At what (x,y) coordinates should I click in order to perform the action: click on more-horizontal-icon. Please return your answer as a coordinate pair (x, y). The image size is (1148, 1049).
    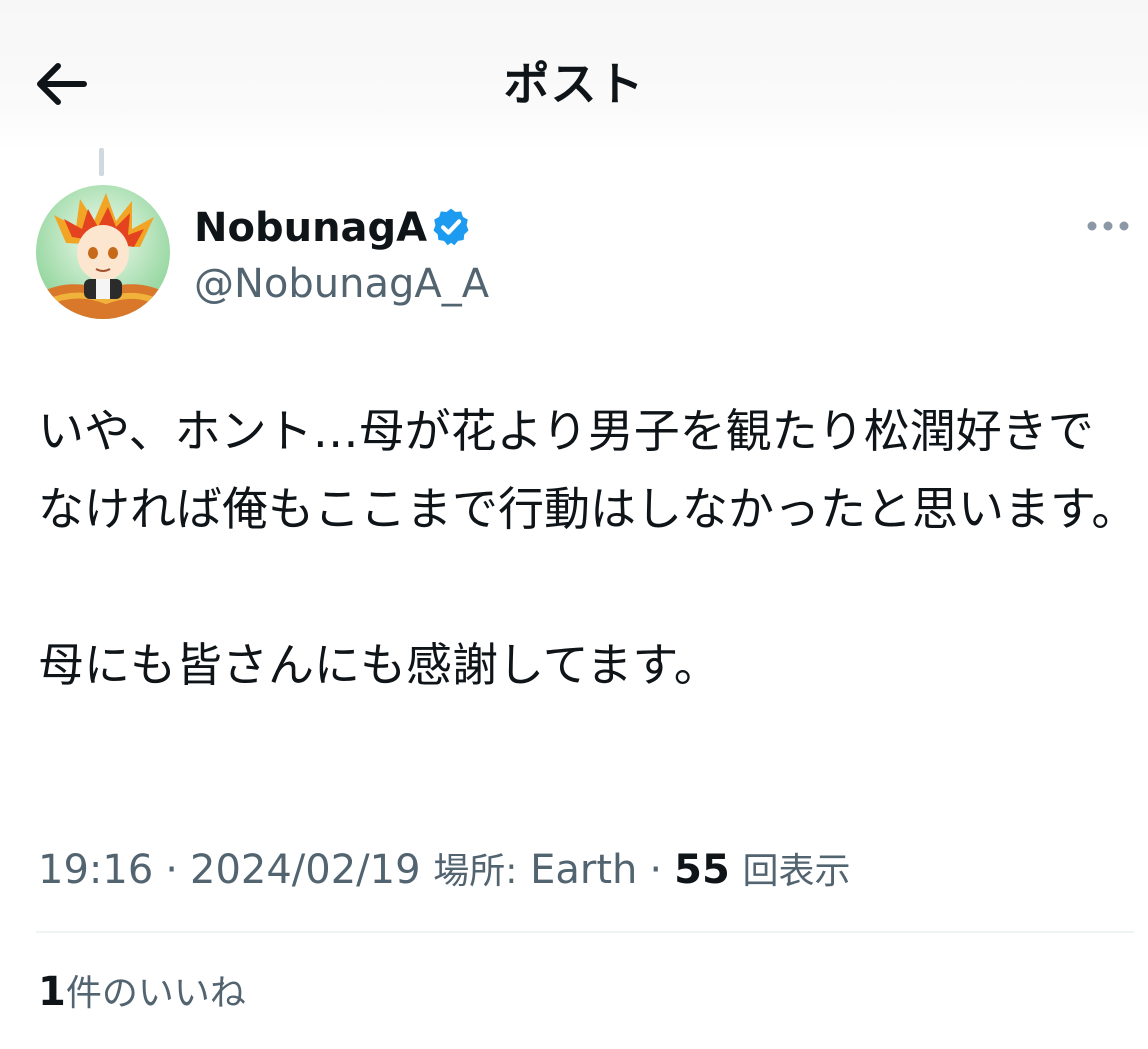
    Looking at the image, I should click on (1108, 226).